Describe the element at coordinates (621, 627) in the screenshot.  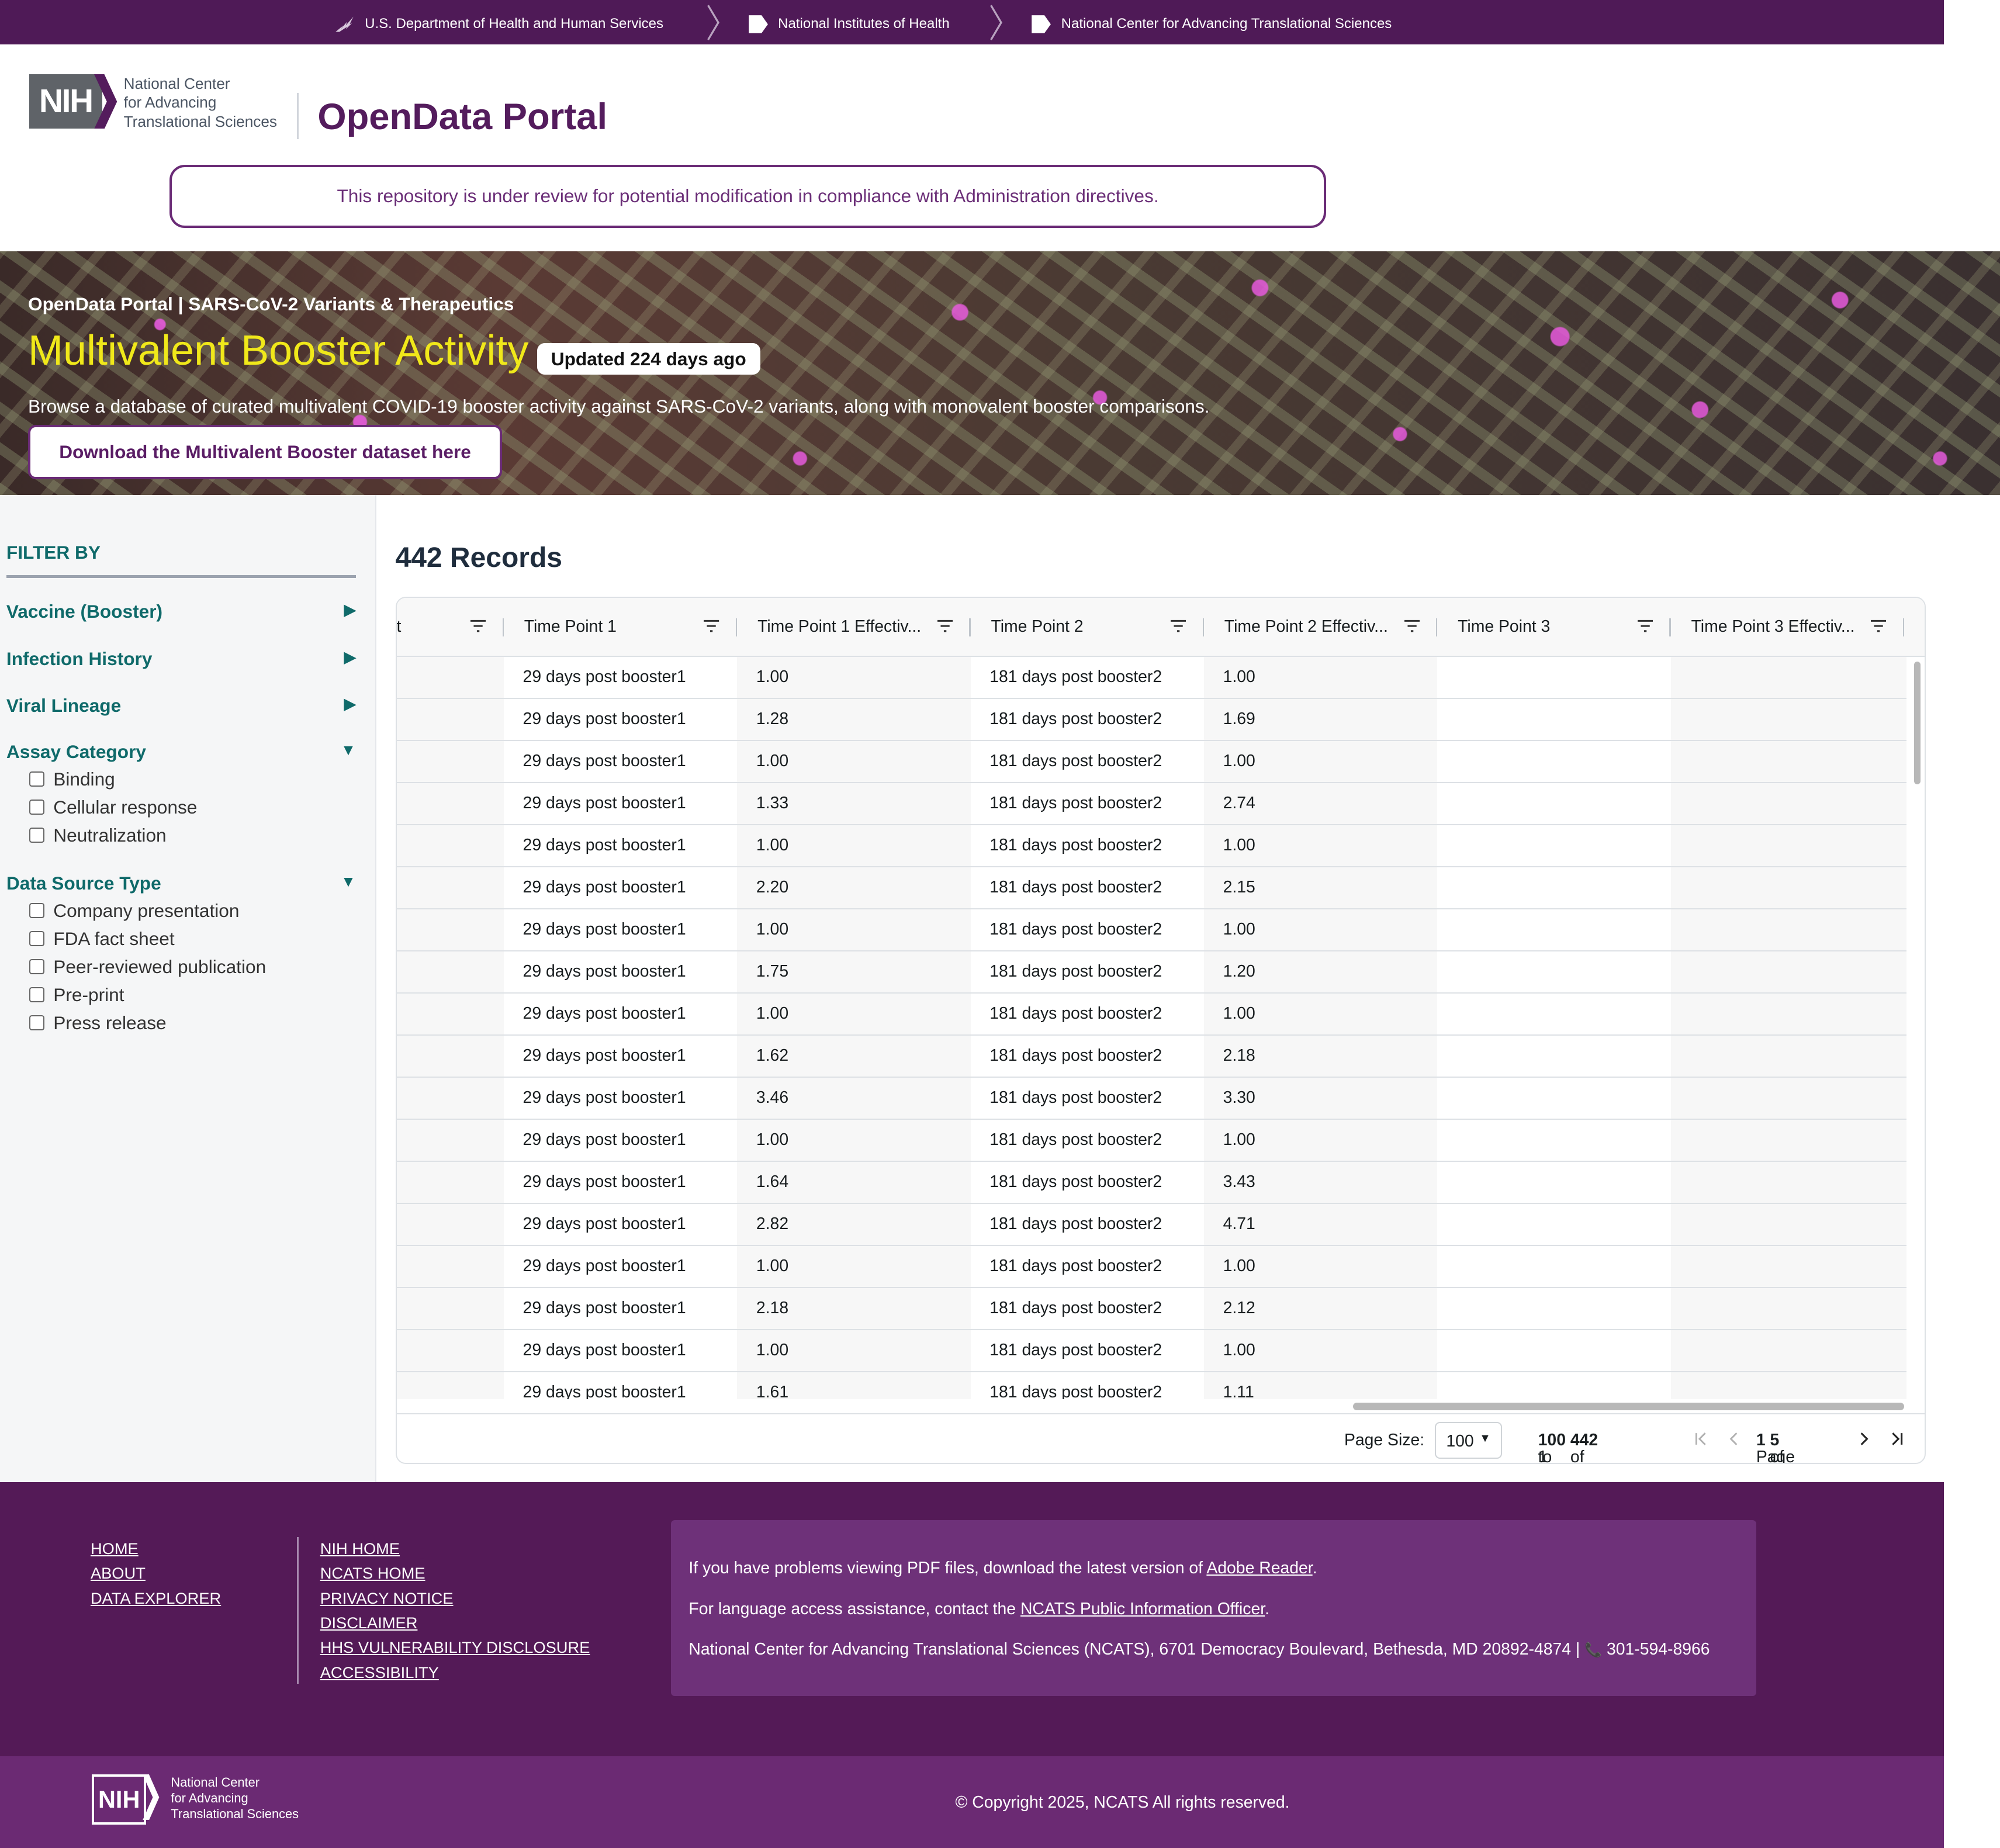
I see `column-header-time-point-1: Time Point 1` at that location.